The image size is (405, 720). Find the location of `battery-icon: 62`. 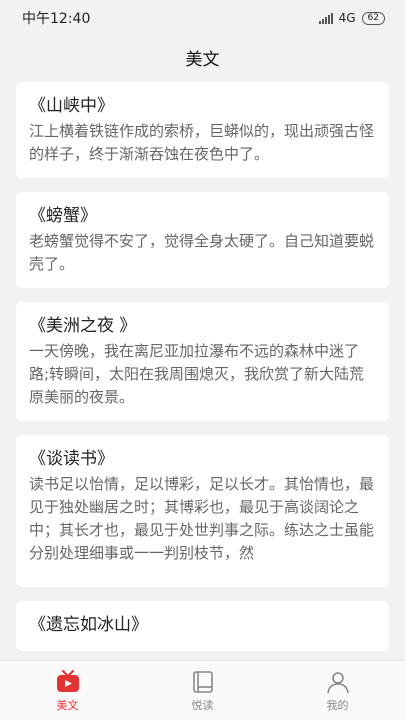

battery-icon: 62 is located at coordinates (373, 18).